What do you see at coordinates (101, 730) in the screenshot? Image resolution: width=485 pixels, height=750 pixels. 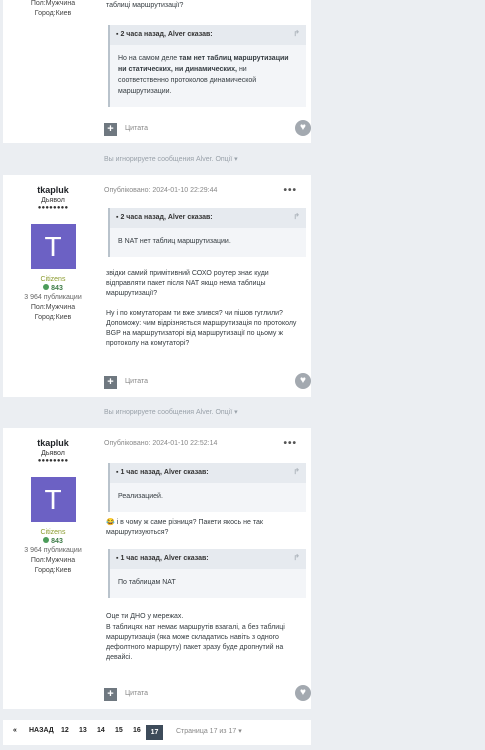 I see `page-link: 14` at bounding box center [101, 730].